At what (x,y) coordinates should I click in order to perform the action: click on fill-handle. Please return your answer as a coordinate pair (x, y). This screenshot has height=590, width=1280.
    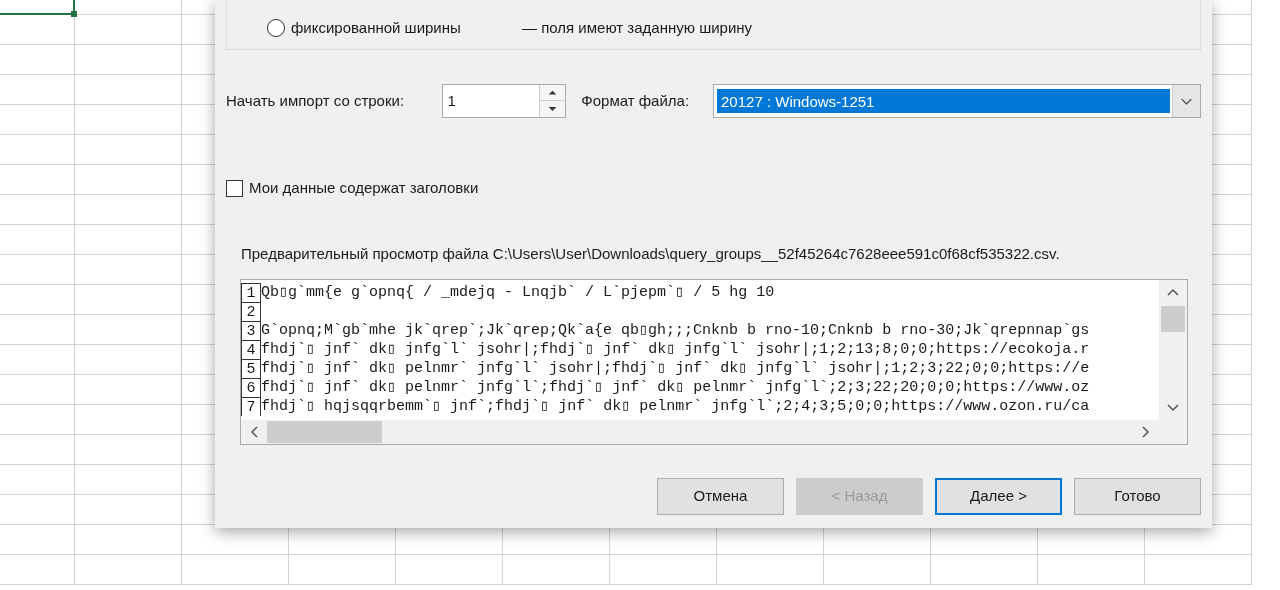
    Looking at the image, I should click on (74, 14).